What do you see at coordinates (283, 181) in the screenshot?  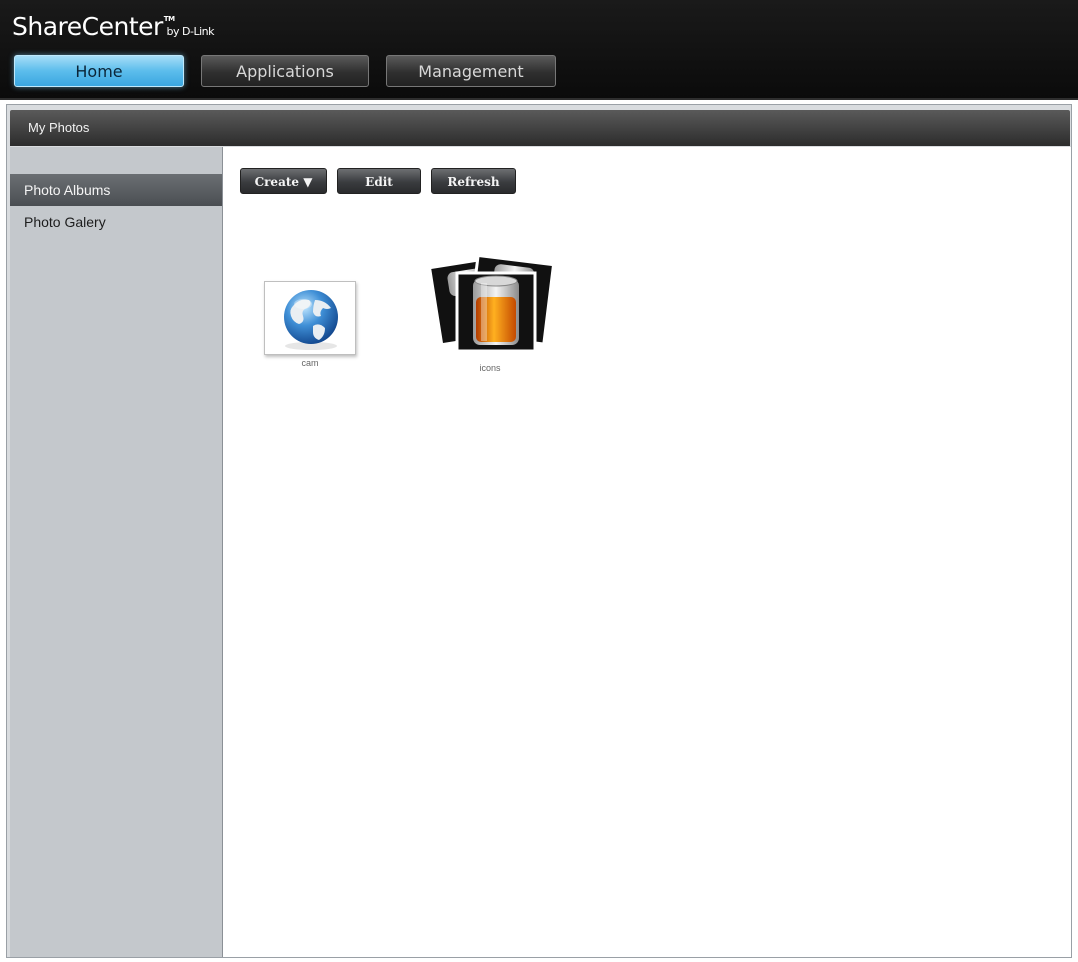 I see `create-dropdown-button: Create ▼` at bounding box center [283, 181].